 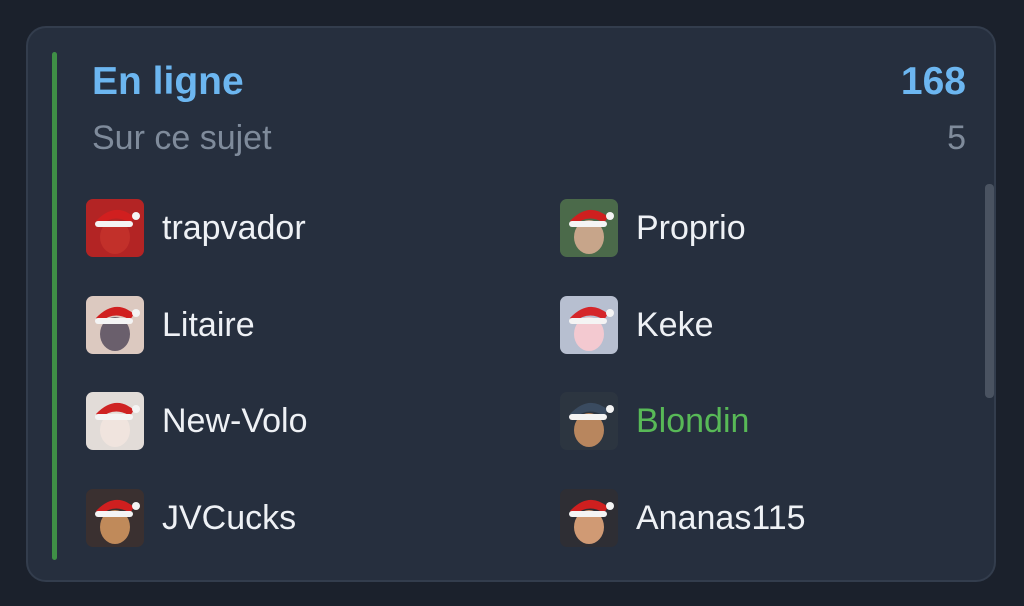 What do you see at coordinates (933, 81) in the screenshot?
I see `online-count: 168` at bounding box center [933, 81].